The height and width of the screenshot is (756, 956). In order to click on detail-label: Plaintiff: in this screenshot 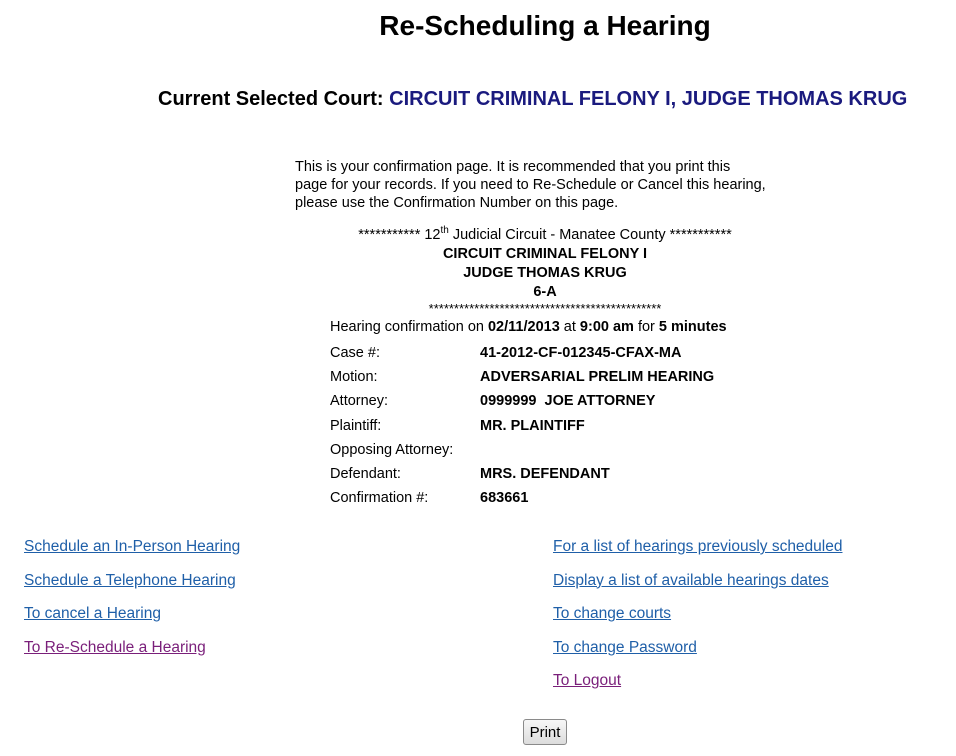, I will do `click(356, 425)`.